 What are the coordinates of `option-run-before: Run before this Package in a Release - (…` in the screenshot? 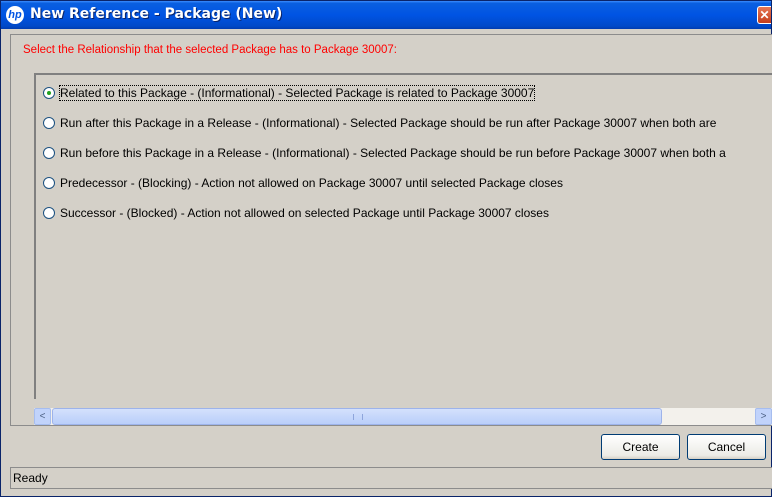 It's located at (384, 153).